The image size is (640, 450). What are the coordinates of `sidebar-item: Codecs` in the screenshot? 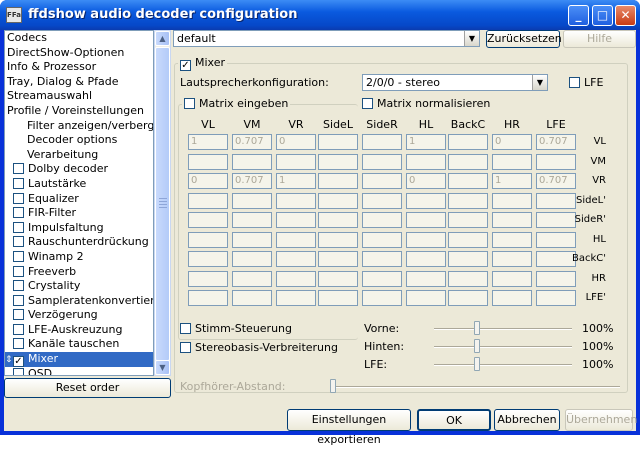 It's located at (79, 38).